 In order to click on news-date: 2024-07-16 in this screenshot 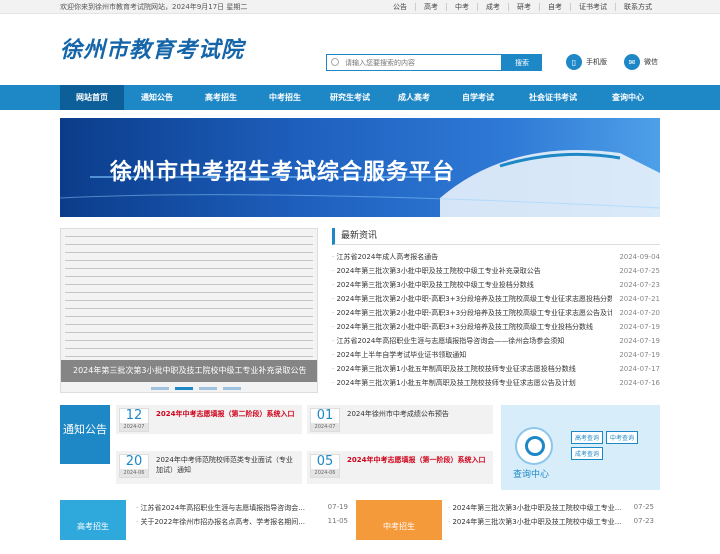, I will do `click(639, 383)`.